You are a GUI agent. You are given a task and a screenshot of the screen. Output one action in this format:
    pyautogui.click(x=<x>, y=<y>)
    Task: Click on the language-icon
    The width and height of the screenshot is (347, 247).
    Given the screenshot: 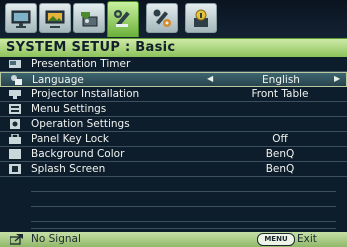 What is the action you would take?
    pyautogui.click(x=16, y=80)
    